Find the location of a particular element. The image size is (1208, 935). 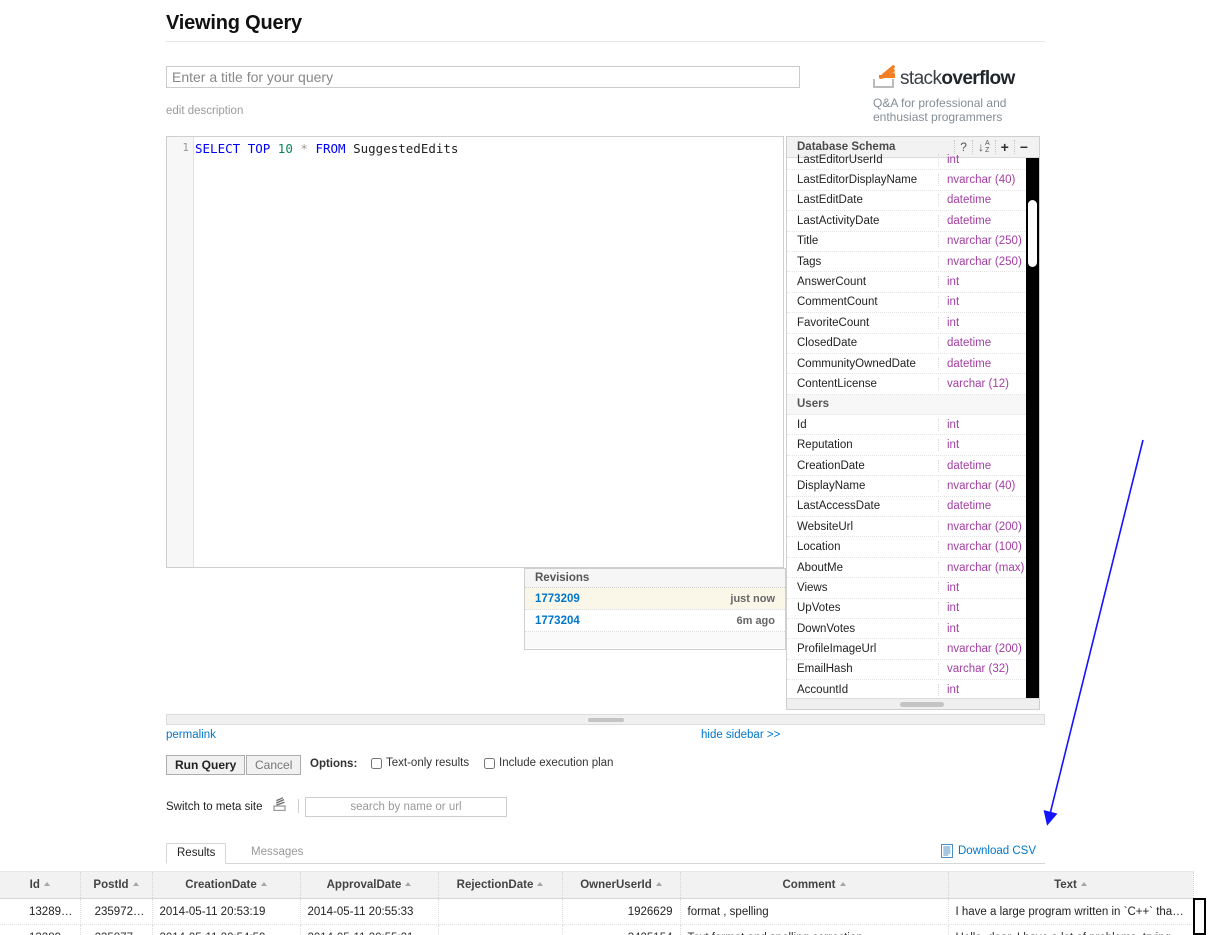

schema-column-row: AboutMe nvarchar (max) is located at coordinates (913, 568).